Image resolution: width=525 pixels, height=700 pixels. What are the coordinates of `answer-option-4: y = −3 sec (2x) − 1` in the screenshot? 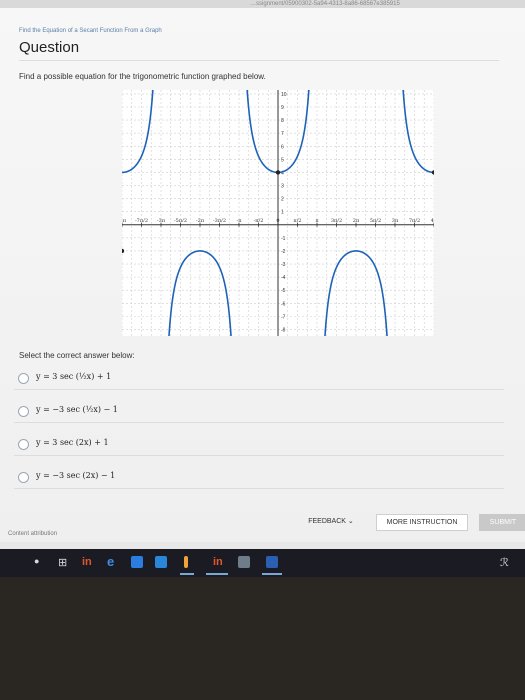 It's located at (259, 478).